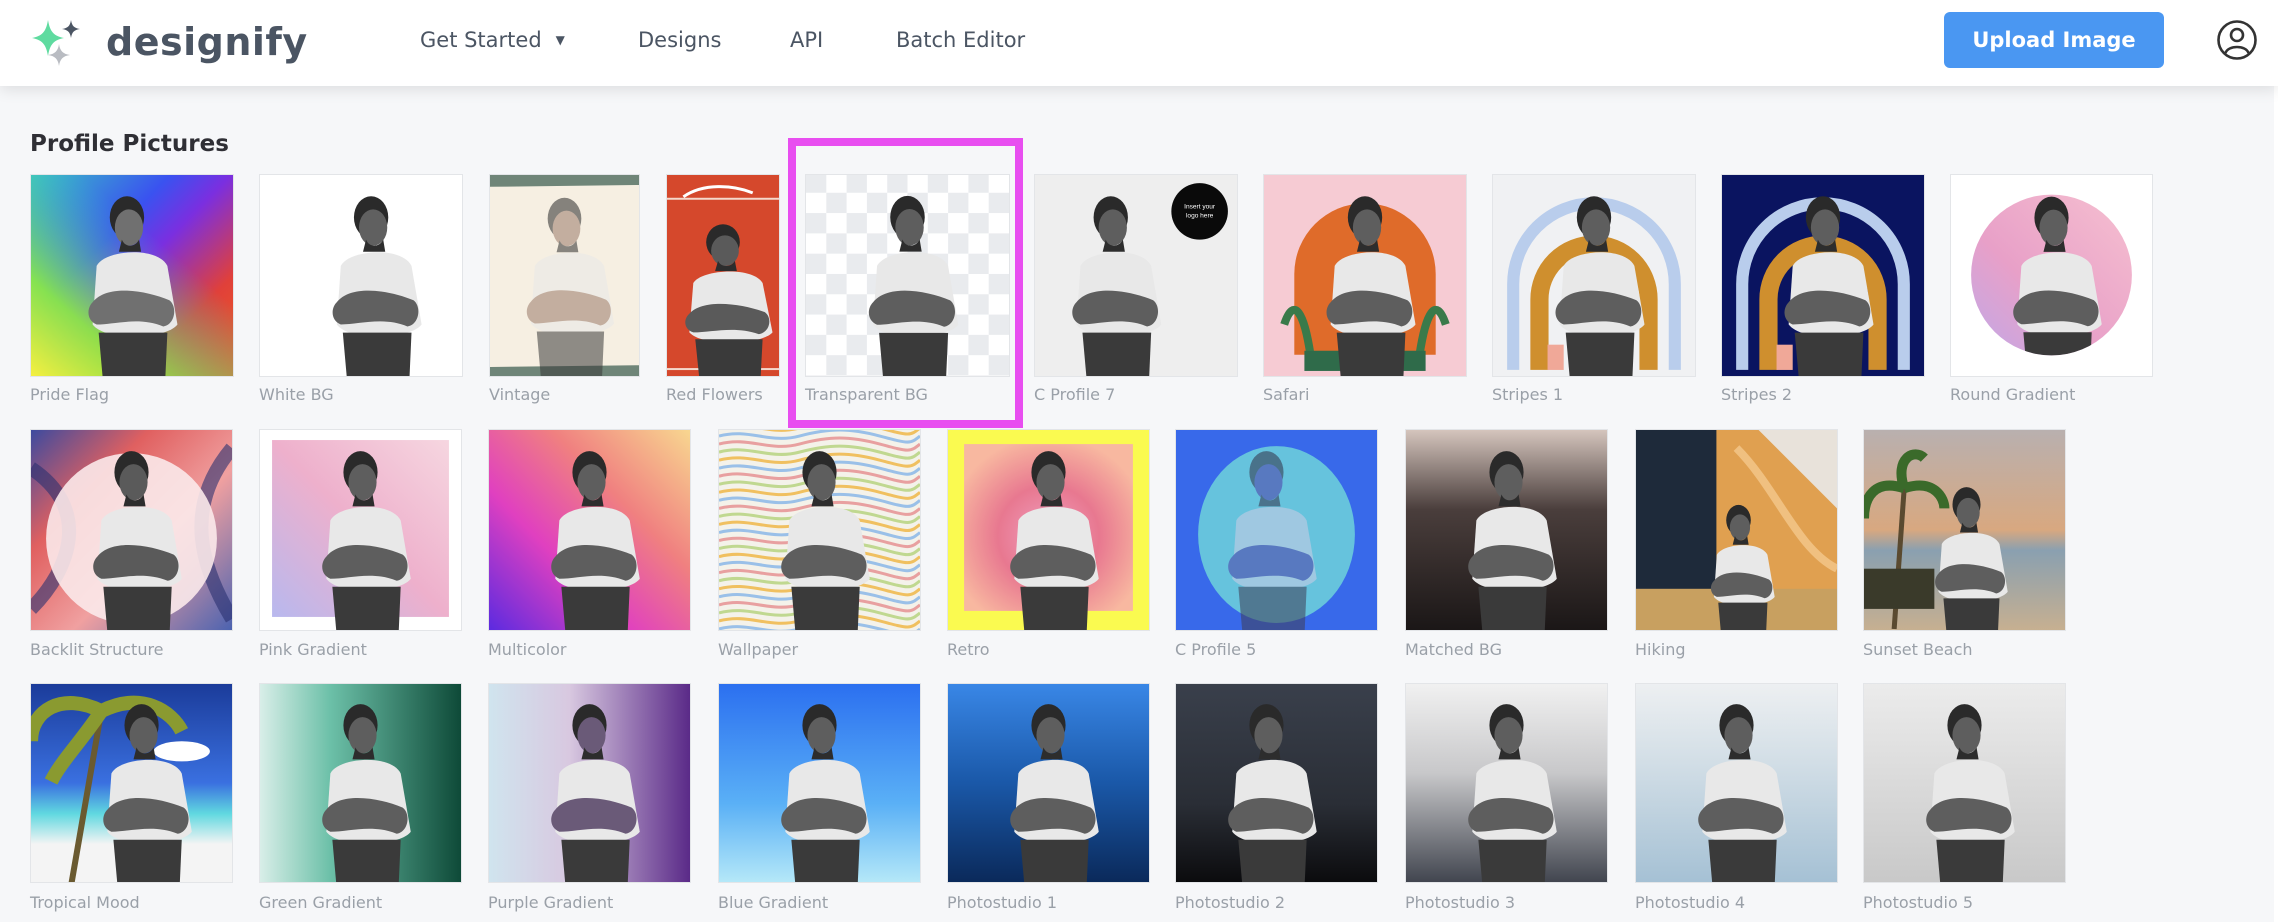 The width and height of the screenshot is (2278, 922). Describe the element at coordinates (758, 649) in the screenshot. I see `design-tile-label: Wallpaper` at that location.